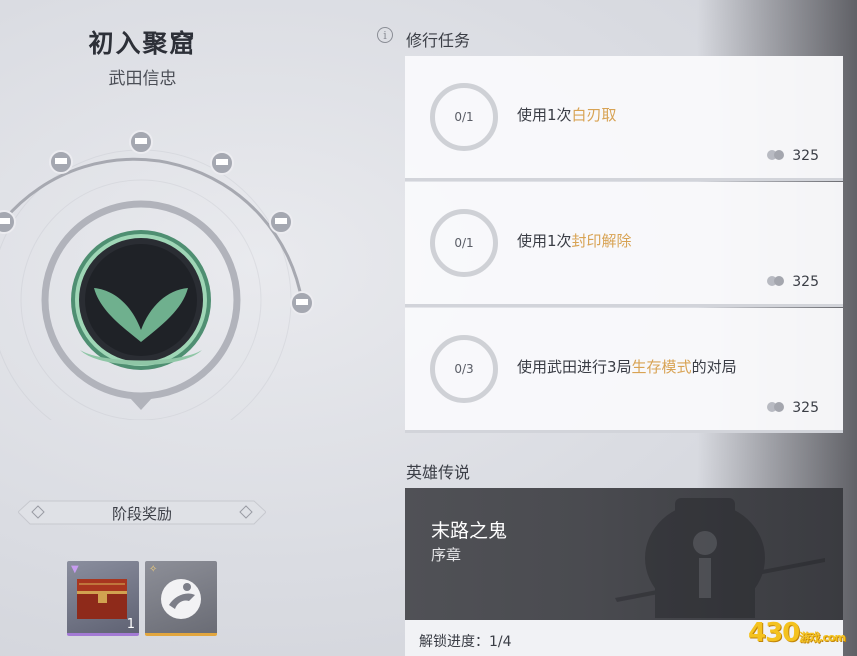  I want to click on sparkle-icon: ✧, so click(153, 569).